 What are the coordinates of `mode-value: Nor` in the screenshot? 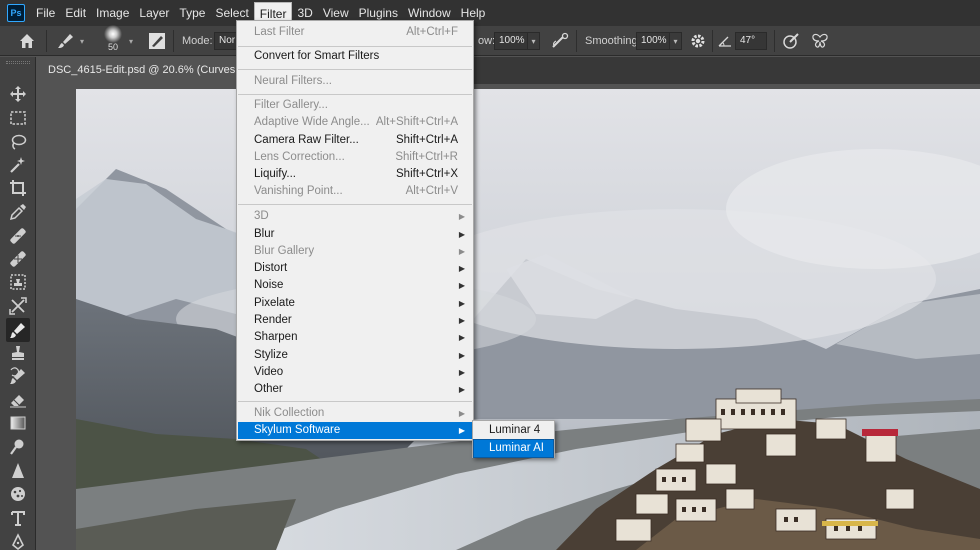 It's located at (225, 41).